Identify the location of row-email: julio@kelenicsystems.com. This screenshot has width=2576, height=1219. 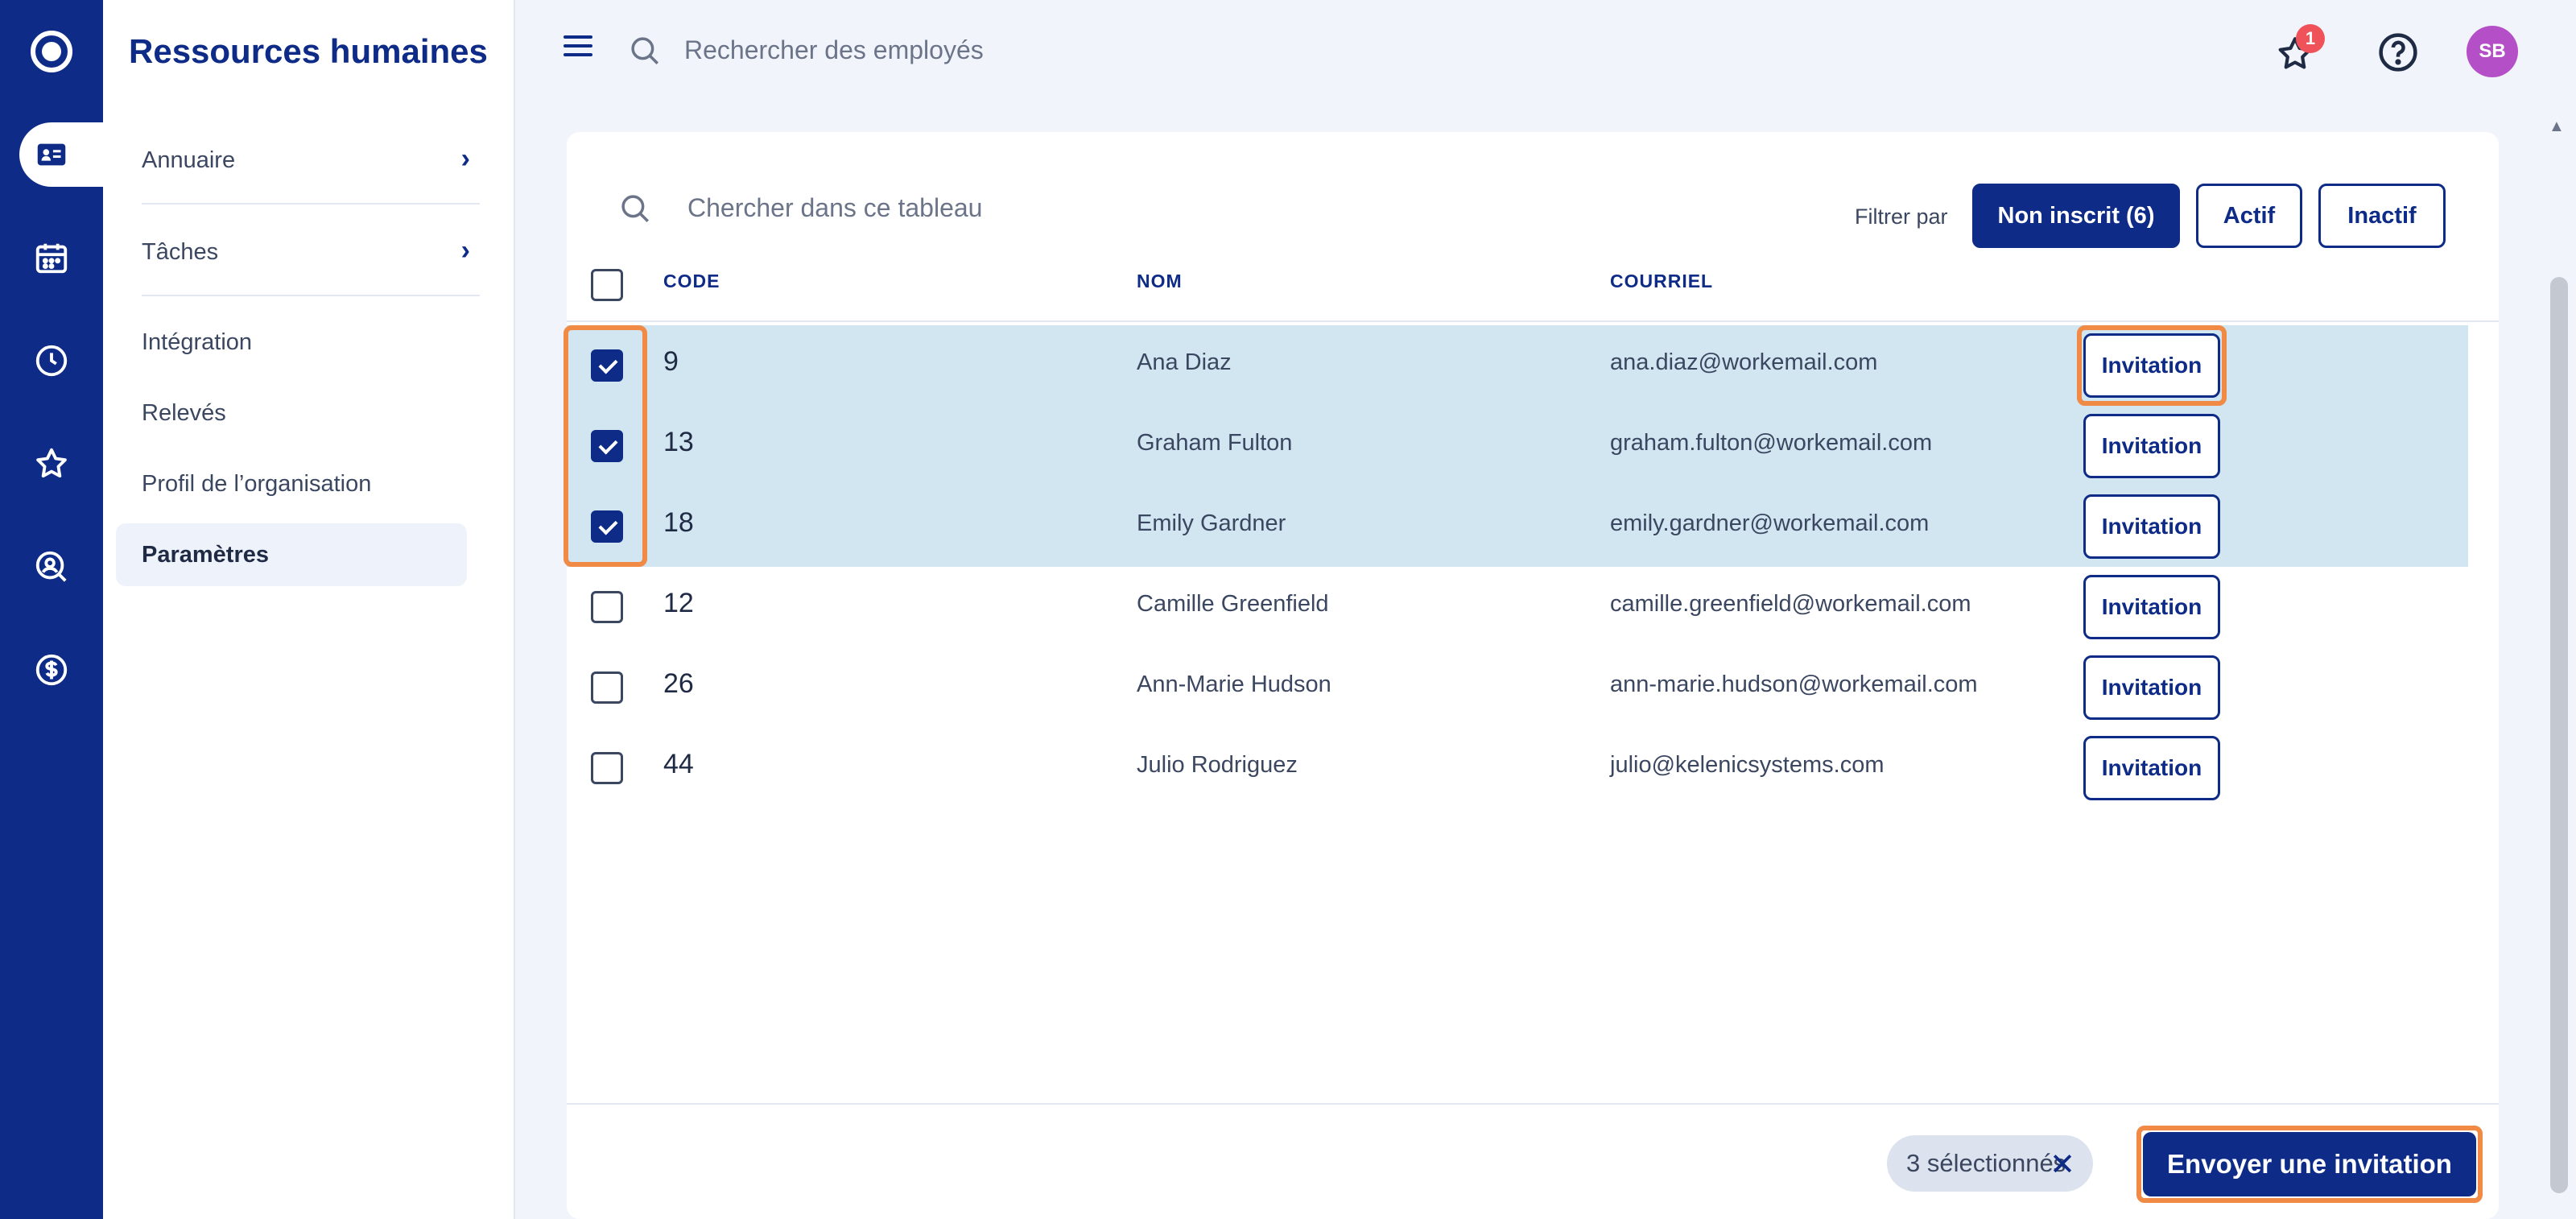
(1747, 765).